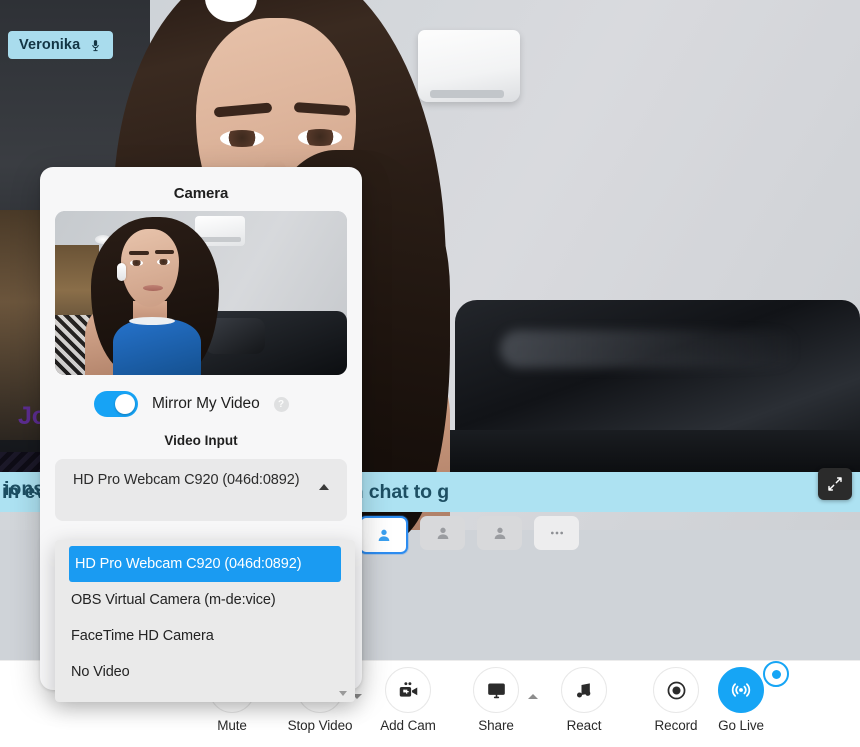 The image size is (860, 747). I want to click on mirror-my-video-toggle, so click(116, 404).